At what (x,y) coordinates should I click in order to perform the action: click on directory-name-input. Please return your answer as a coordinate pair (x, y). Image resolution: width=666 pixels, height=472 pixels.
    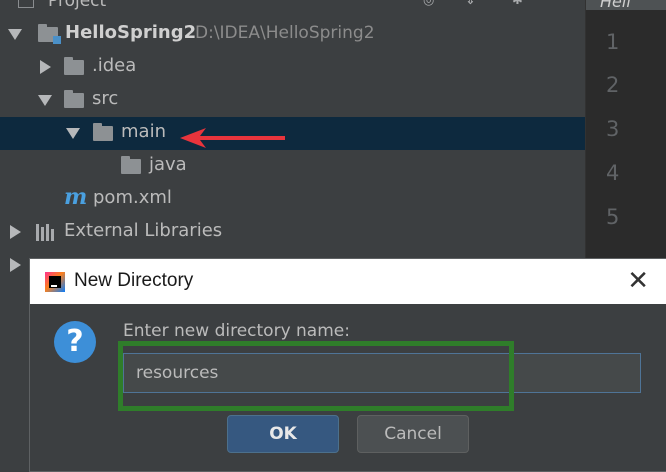
    Looking at the image, I should click on (382, 373).